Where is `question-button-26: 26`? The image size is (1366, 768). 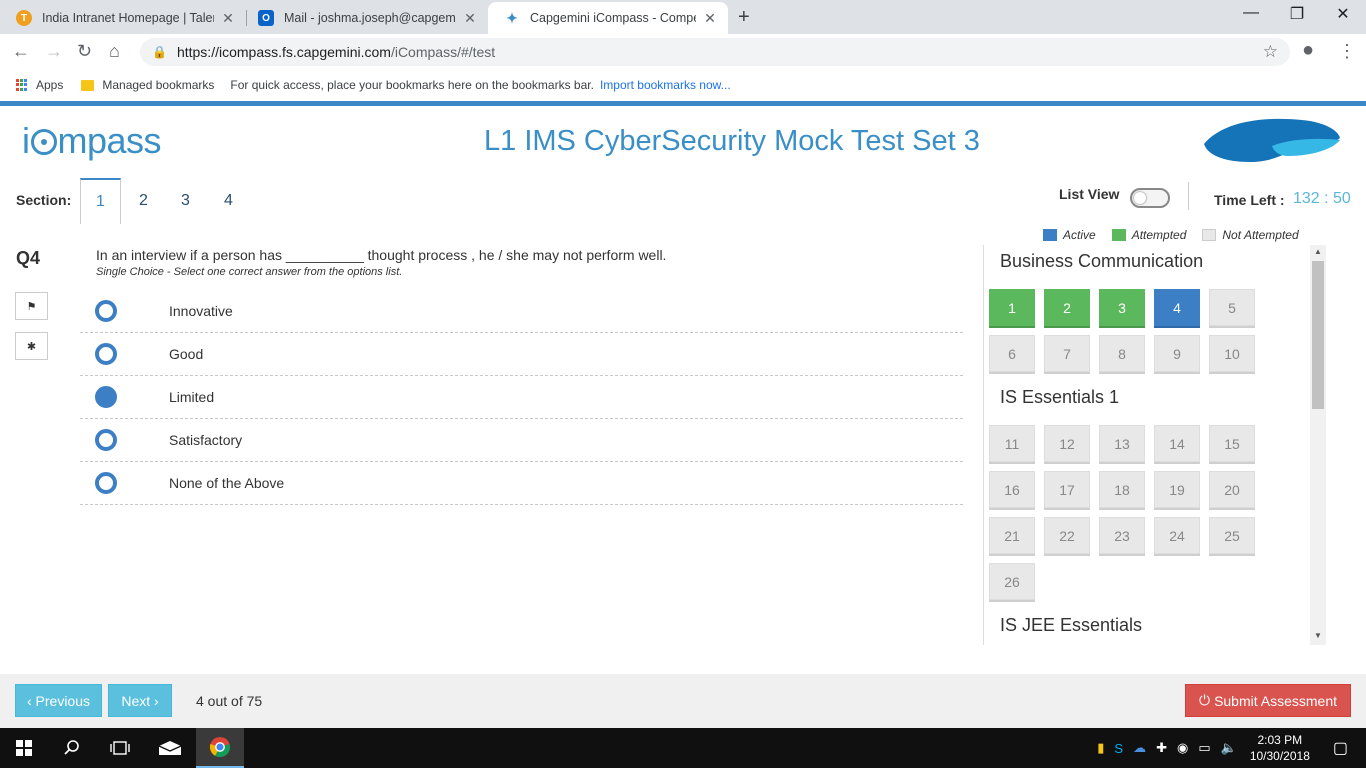 question-button-26: 26 is located at coordinates (1012, 581).